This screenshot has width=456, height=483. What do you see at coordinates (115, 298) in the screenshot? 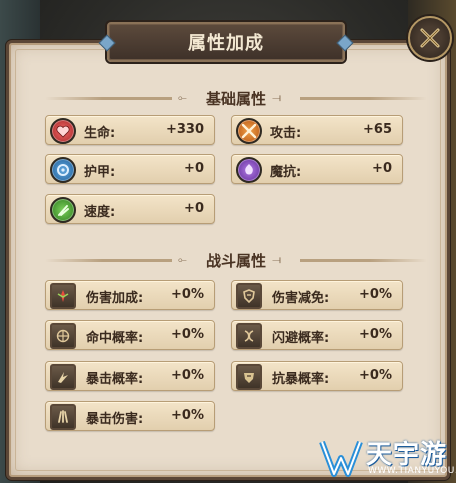
I see `stat-label: 伤害加成:` at bounding box center [115, 298].